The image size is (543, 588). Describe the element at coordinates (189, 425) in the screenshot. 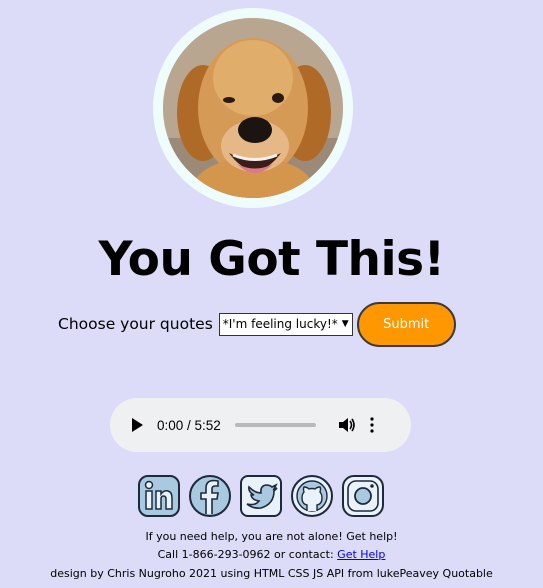

I see `audio-time: 0:00 / 5:52` at that location.